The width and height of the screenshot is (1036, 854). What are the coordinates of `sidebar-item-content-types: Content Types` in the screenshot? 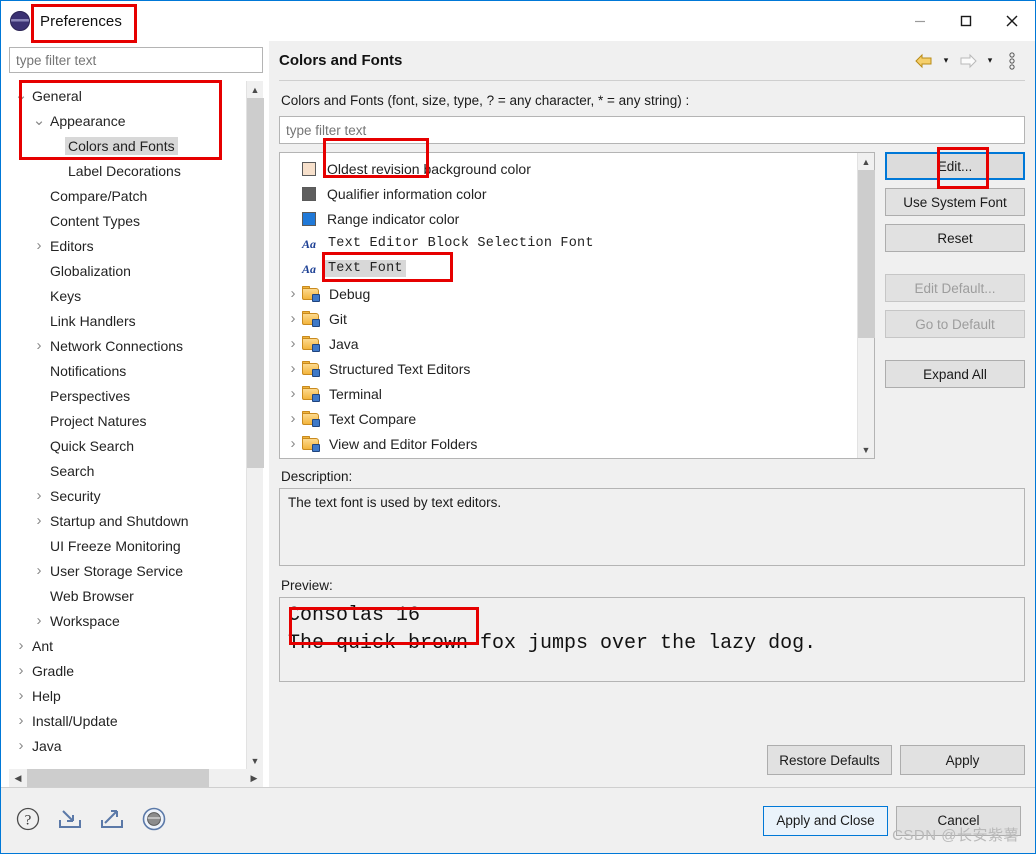 It's located at (127, 220).